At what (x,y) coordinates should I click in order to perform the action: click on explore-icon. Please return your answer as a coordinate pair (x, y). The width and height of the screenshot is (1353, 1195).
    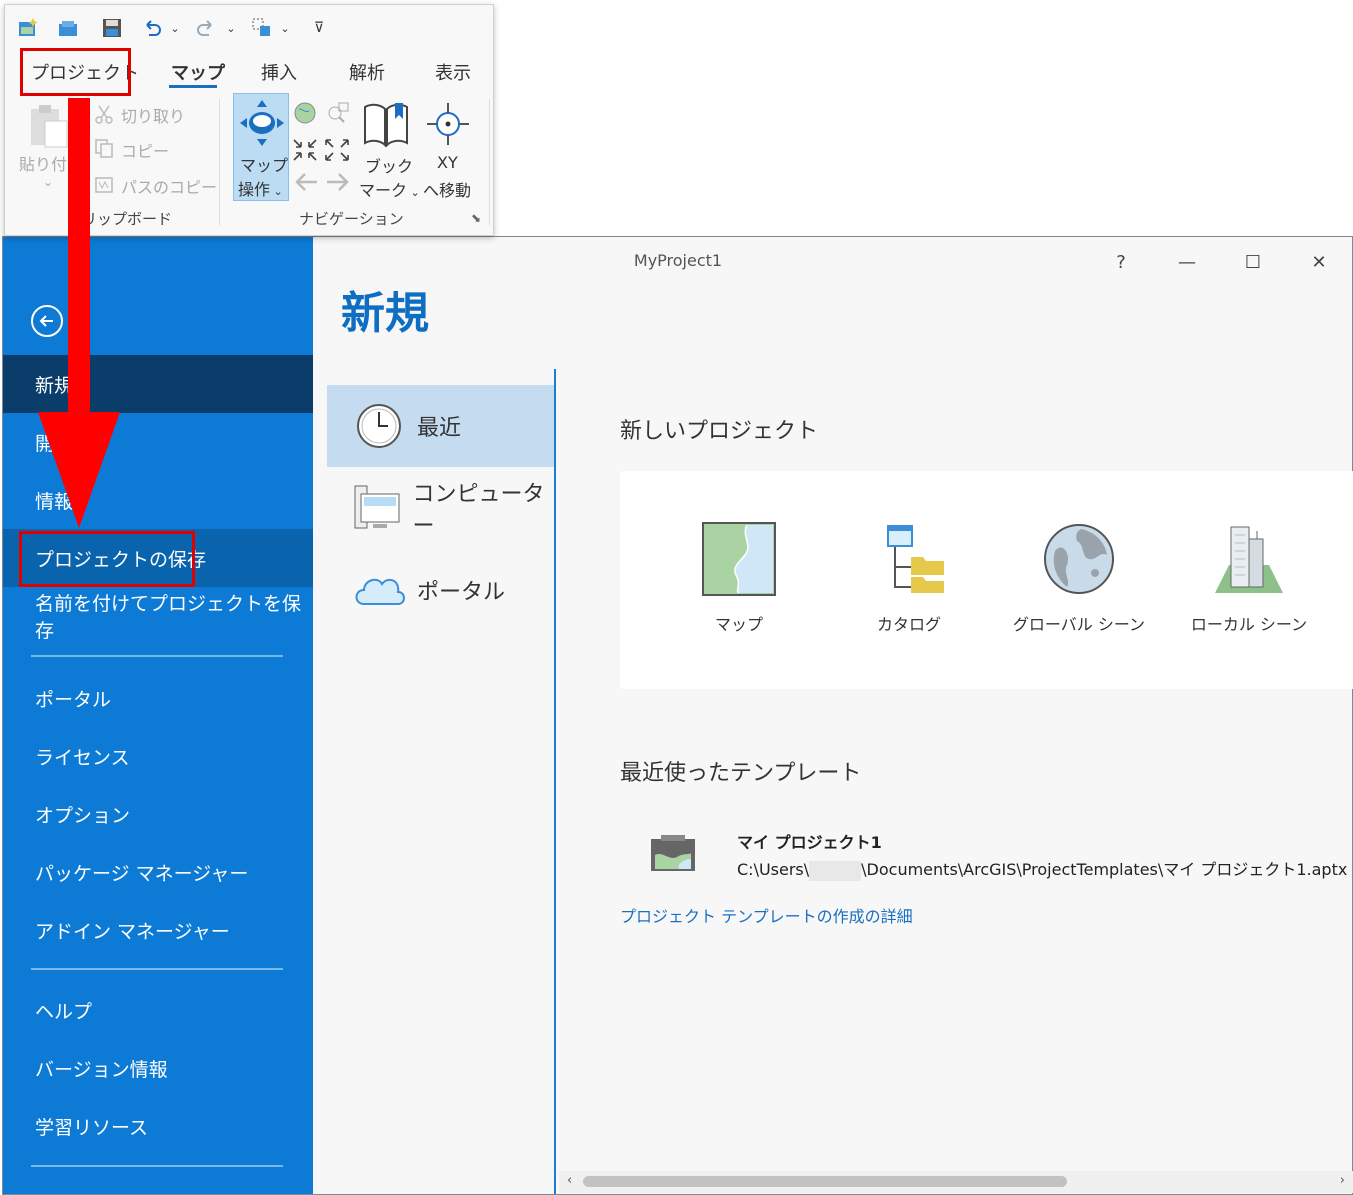
    Looking at the image, I should click on (262, 123).